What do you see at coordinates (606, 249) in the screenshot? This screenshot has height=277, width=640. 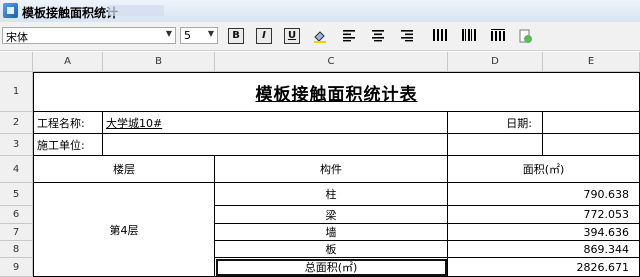 I see `area-value: 869.344` at bounding box center [606, 249].